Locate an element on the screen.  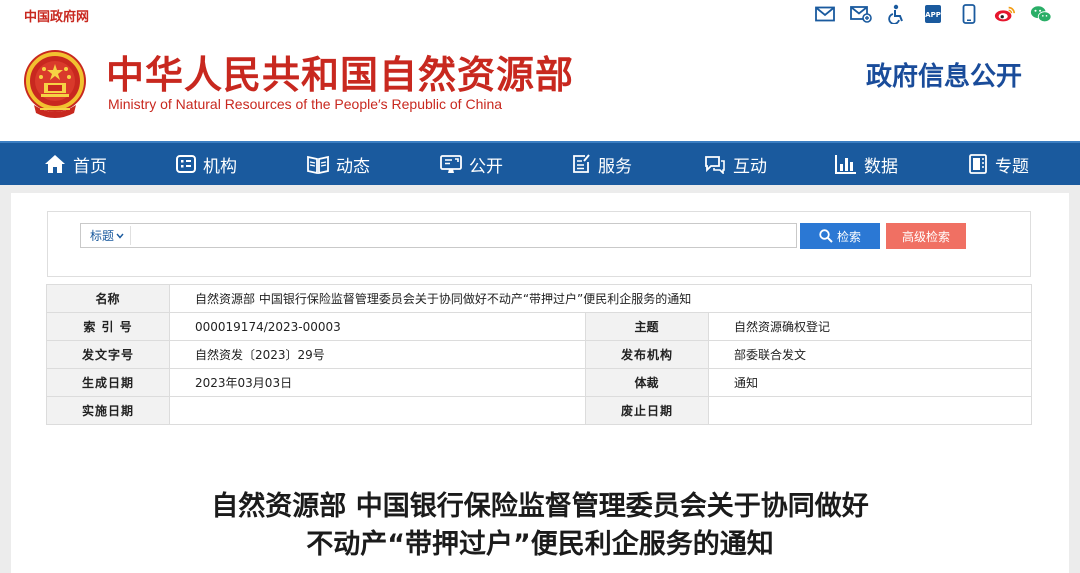
section-title: 政府信息公开 is located at coordinates (943, 77).